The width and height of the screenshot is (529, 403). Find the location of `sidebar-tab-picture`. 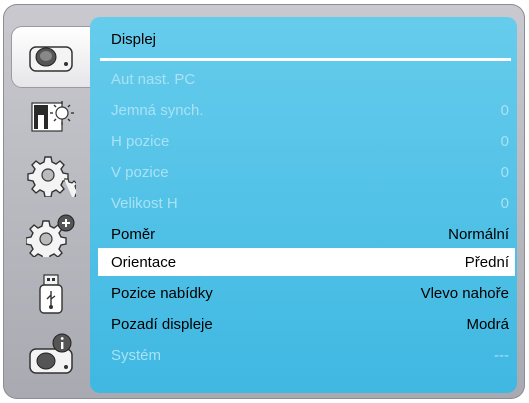

sidebar-tab-picture is located at coordinates (51, 117).